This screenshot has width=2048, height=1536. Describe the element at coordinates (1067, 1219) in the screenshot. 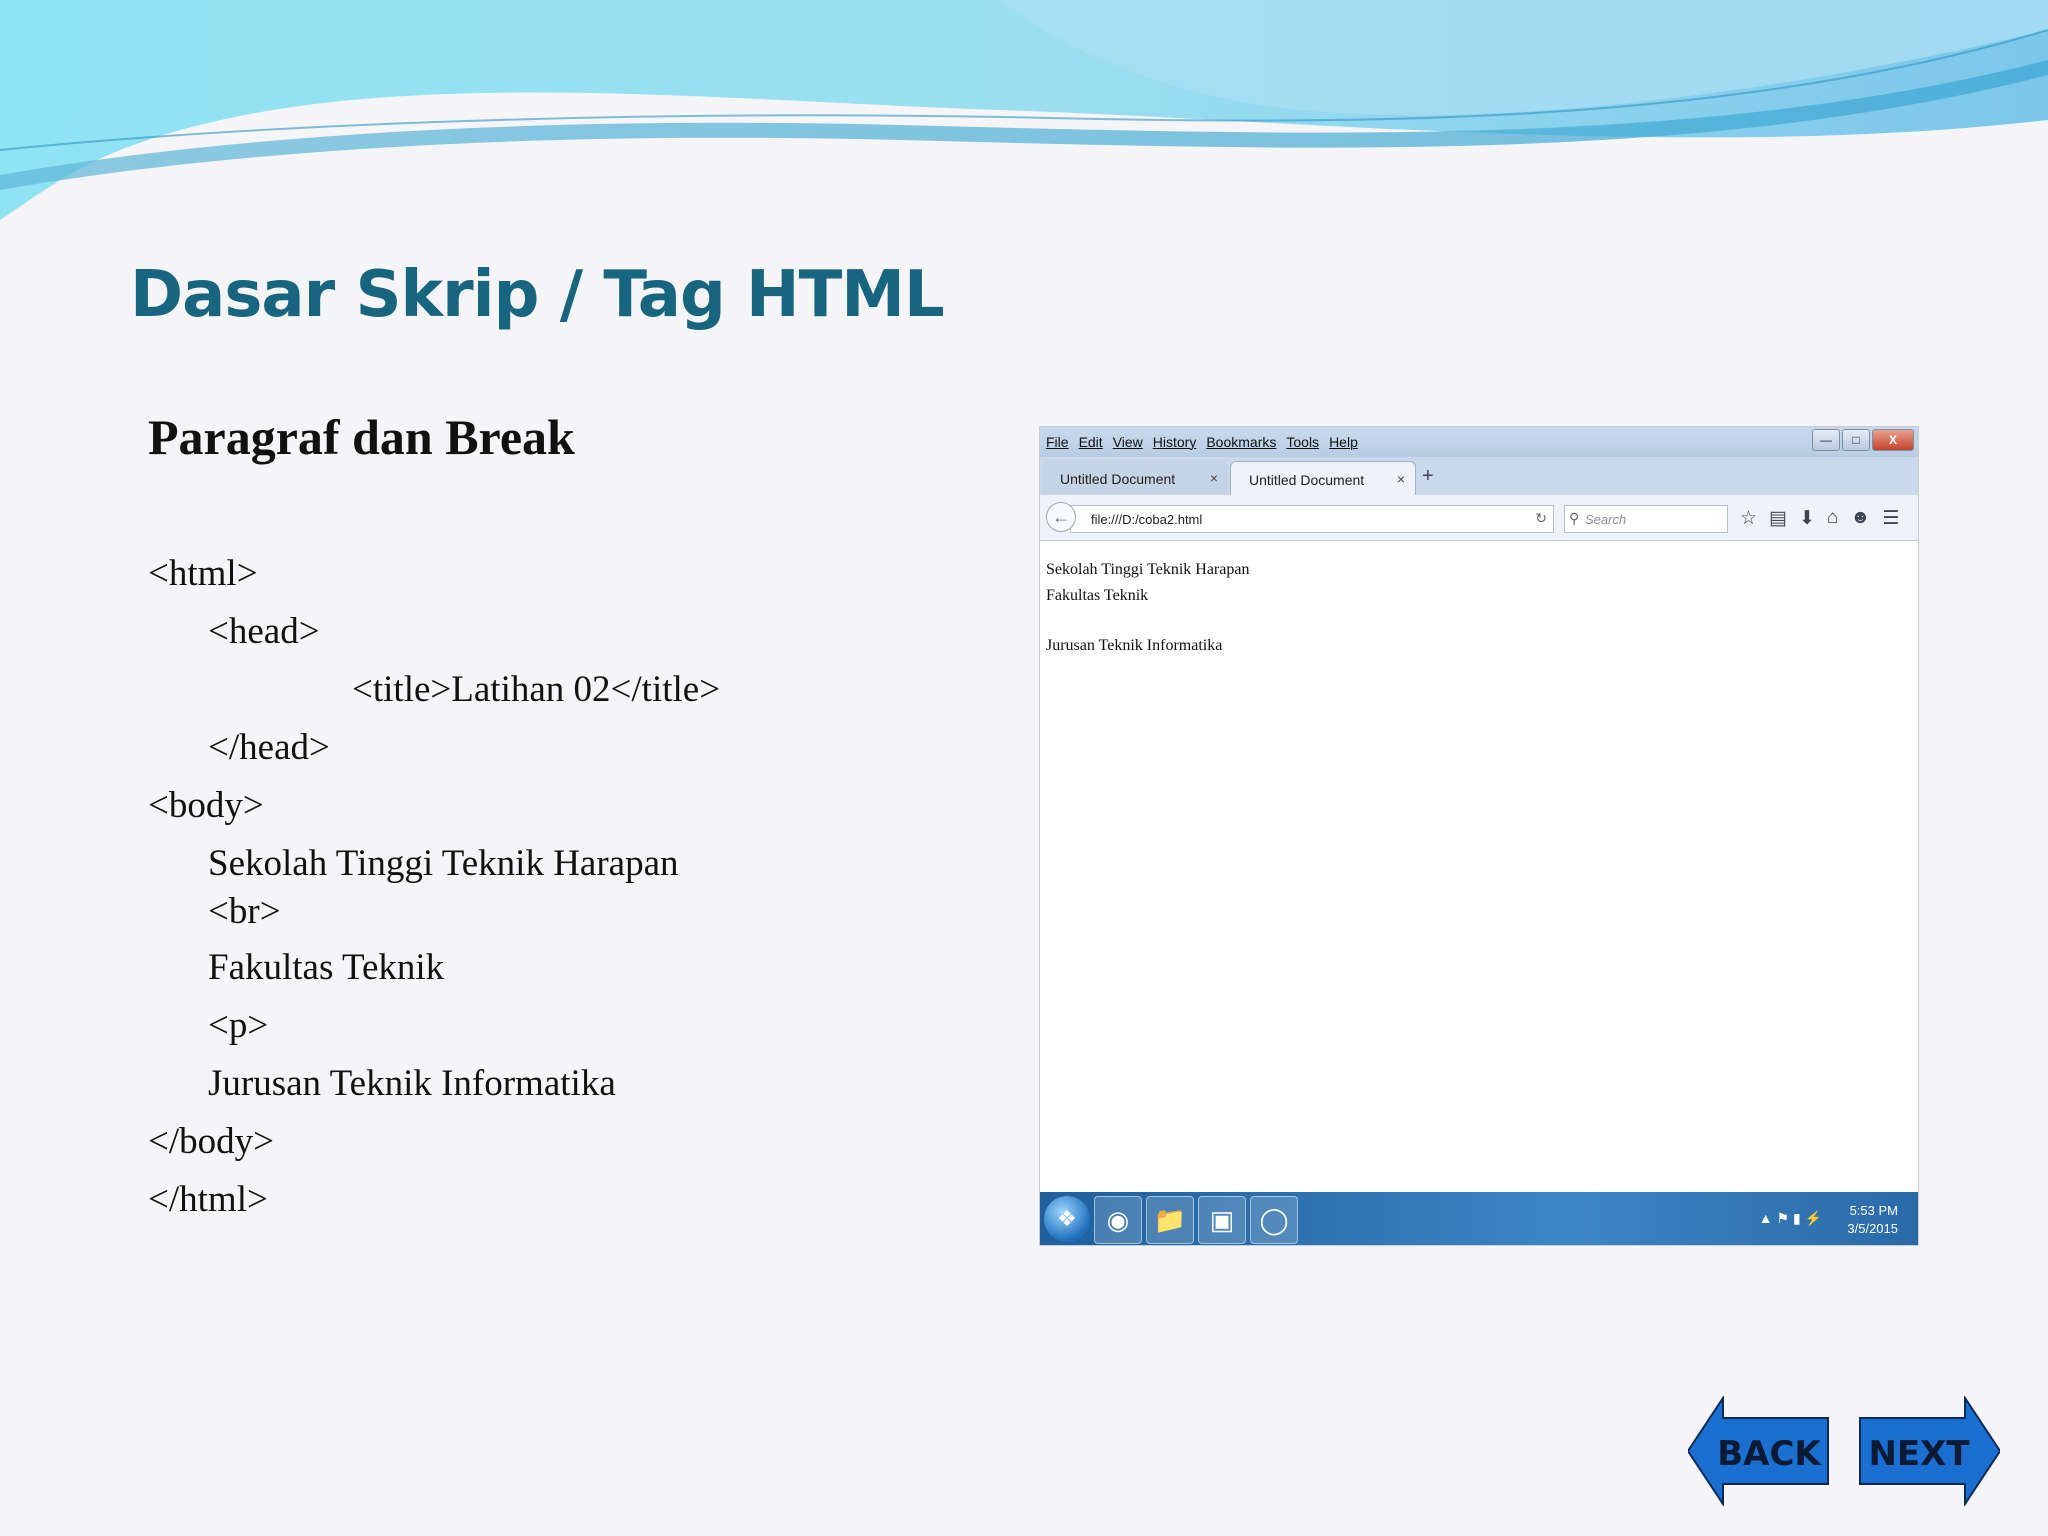

I see `start-button-icon: ❖` at that location.